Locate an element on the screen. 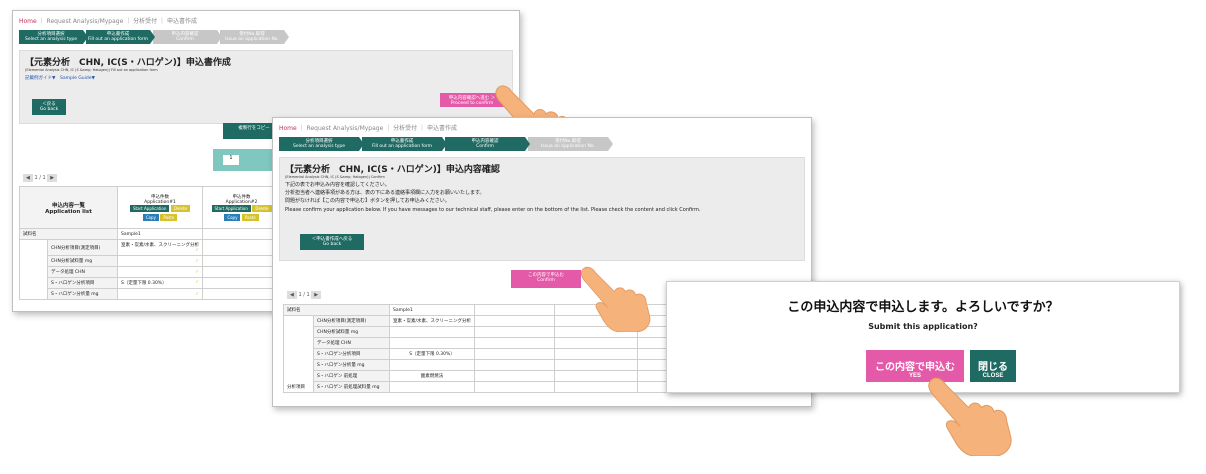 This screenshot has height=474, width=1206. back-button: ＜戻る Go back is located at coordinates (49, 107).